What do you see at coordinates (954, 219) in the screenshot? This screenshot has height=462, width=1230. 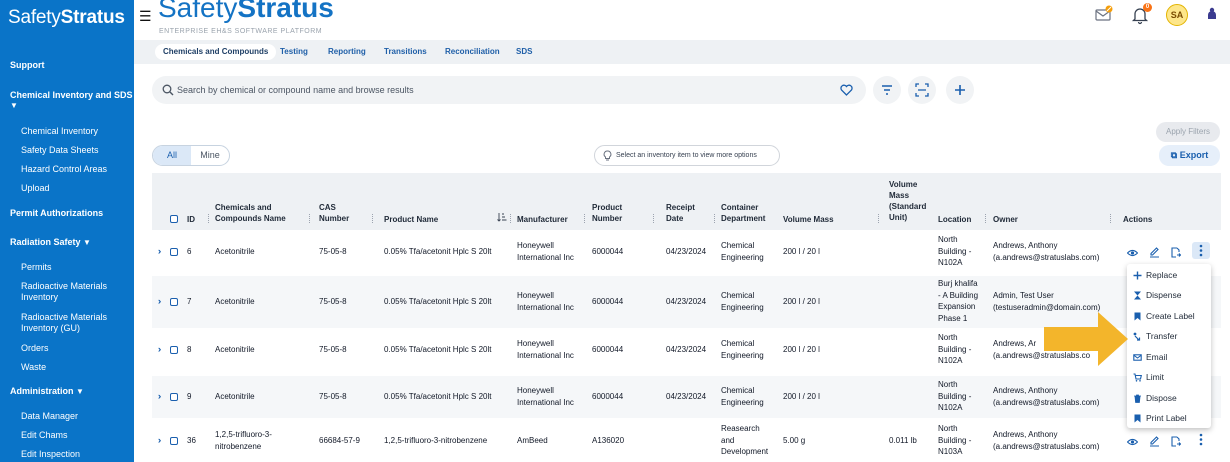 I see `header-location: Location` at bounding box center [954, 219].